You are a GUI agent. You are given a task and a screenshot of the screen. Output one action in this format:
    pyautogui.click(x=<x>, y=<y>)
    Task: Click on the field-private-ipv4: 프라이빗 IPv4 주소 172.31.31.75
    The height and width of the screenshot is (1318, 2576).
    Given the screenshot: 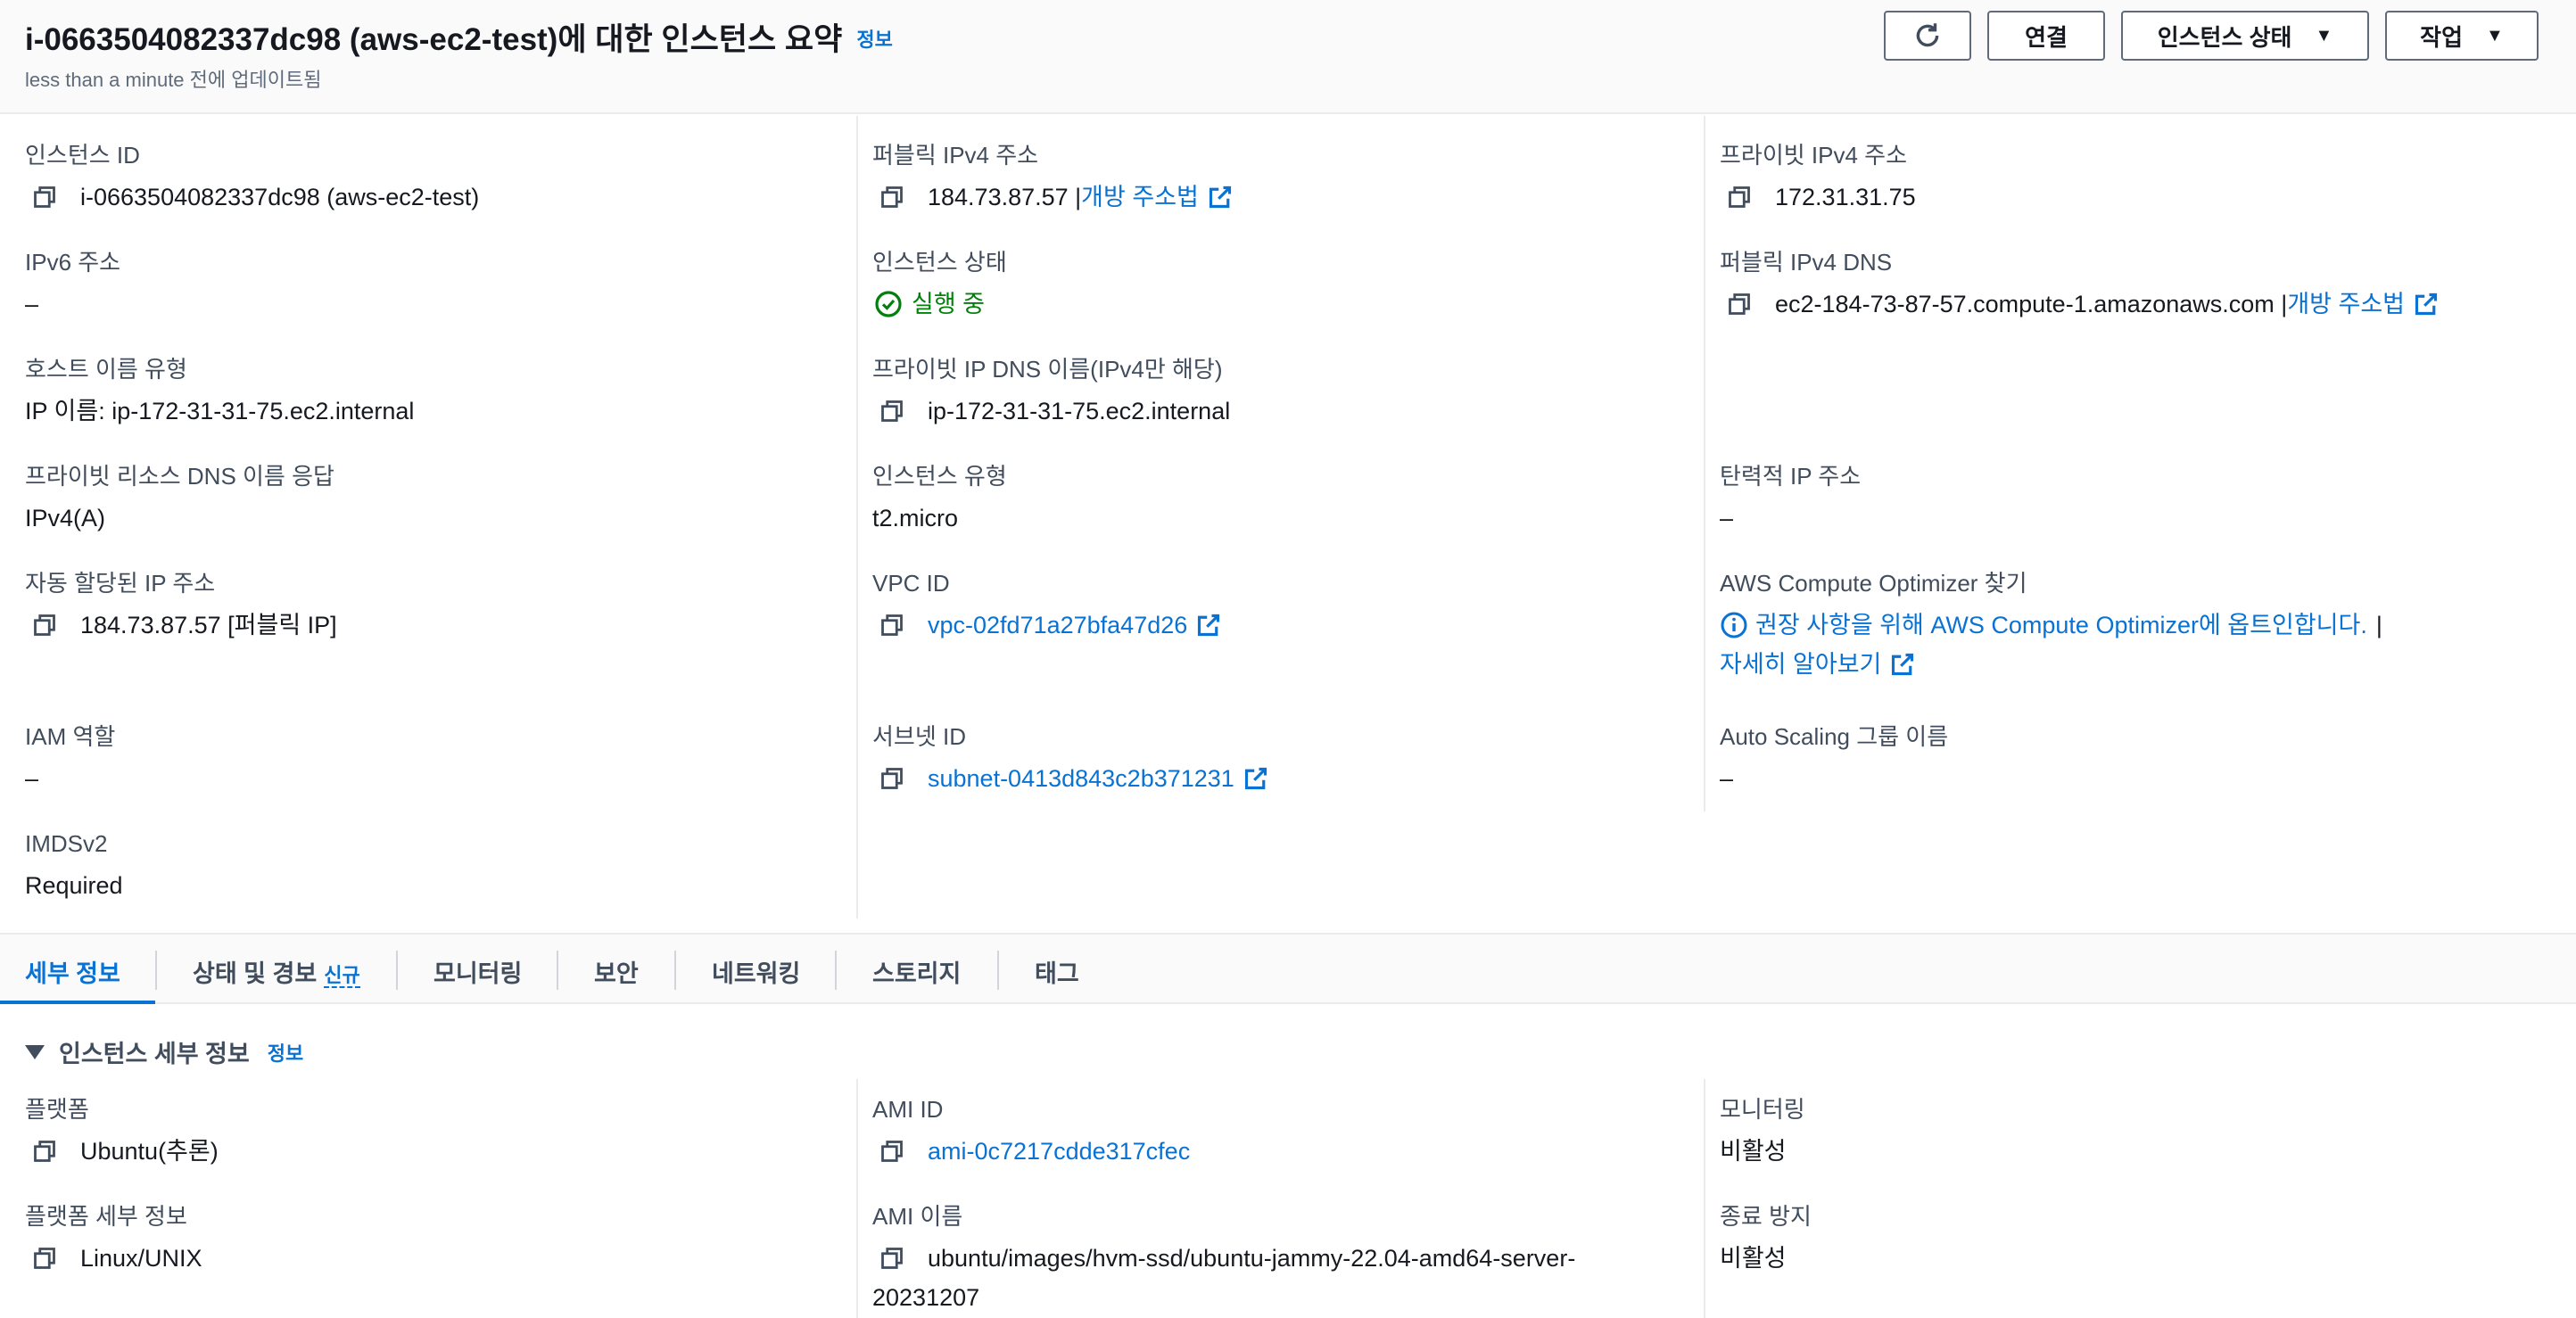 What is the action you would take?
    pyautogui.click(x=1818, y=176)
    